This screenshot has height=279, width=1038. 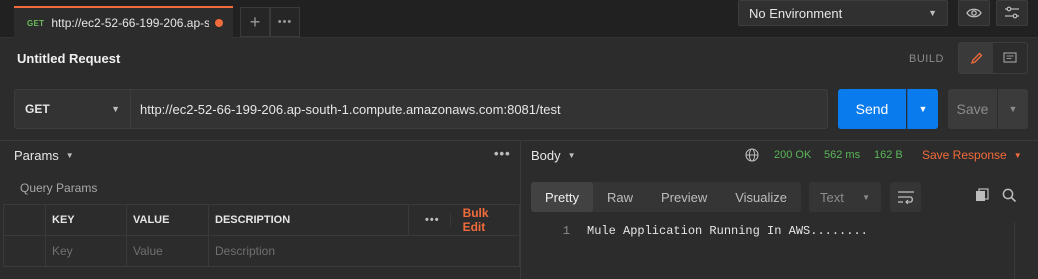 I want to click on comments-button, so click(x=1010, y=58).